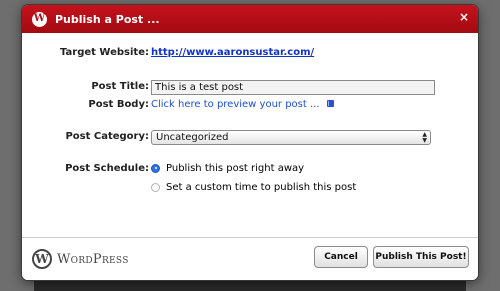 Image resolution: width=500 pixels, height=291 pixels. What do you see at coordinates (232, 52) in the screenshot?
I see `target-website-link: http://www.aaronsustar.com/` at bounding box center [232, 52].